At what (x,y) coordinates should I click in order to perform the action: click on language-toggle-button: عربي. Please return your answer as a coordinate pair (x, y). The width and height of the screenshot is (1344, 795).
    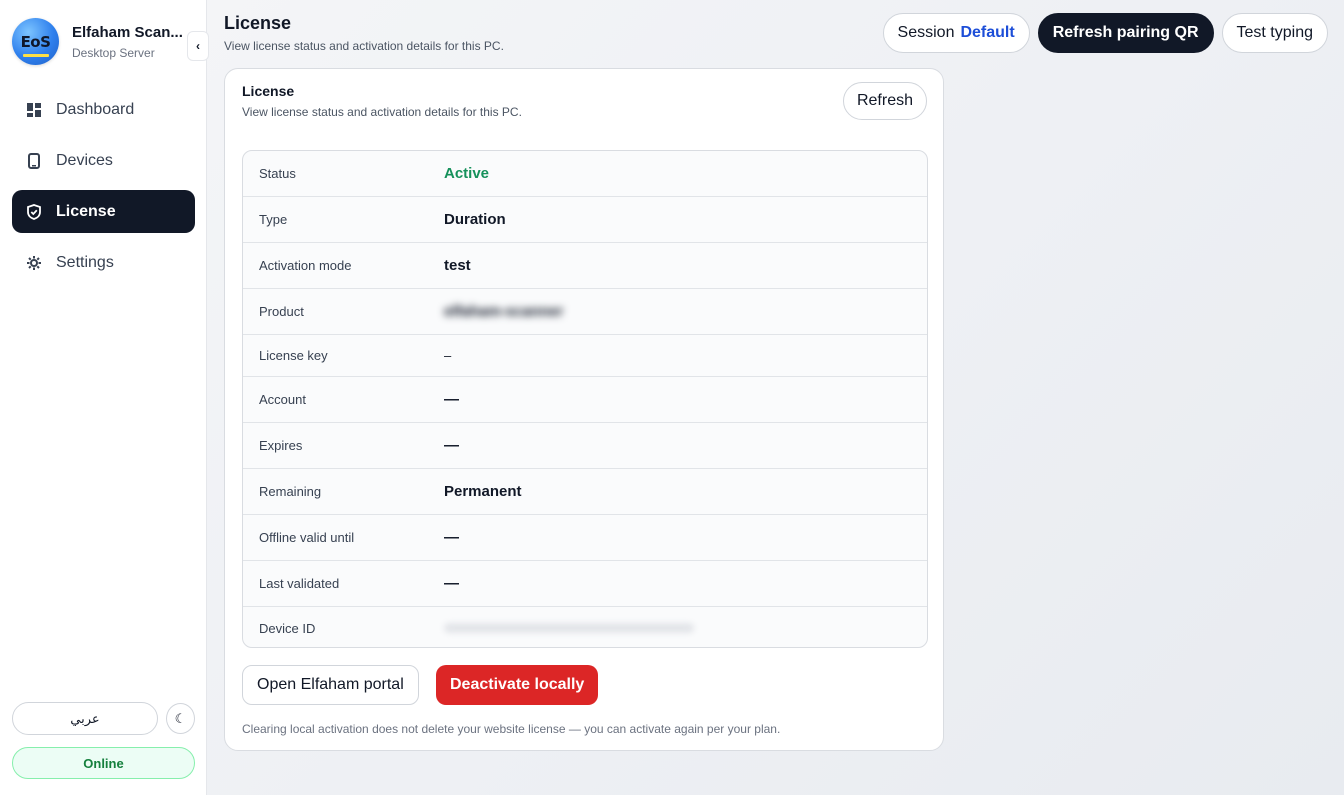
    Looking at the image, I should click on (85, 718).